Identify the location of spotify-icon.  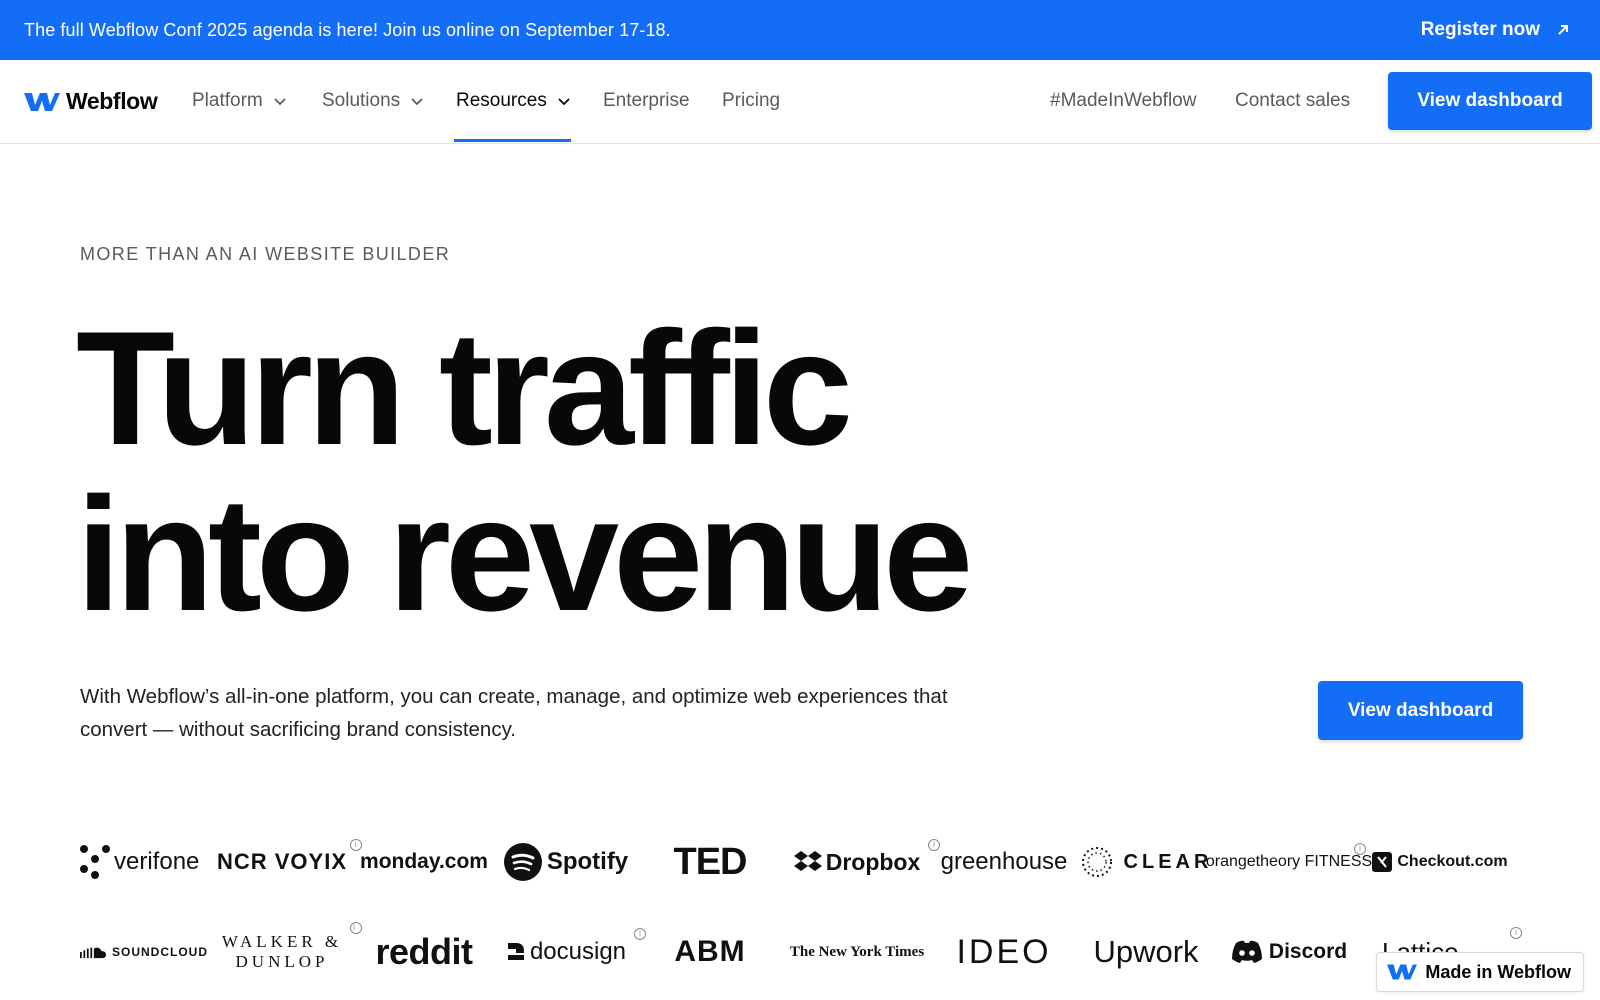
(522, 862).